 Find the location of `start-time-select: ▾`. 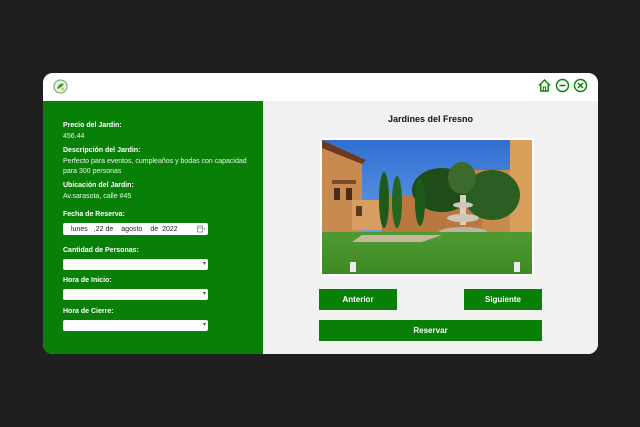

start-time-select: ▾ is located at coordinates (135, 294).